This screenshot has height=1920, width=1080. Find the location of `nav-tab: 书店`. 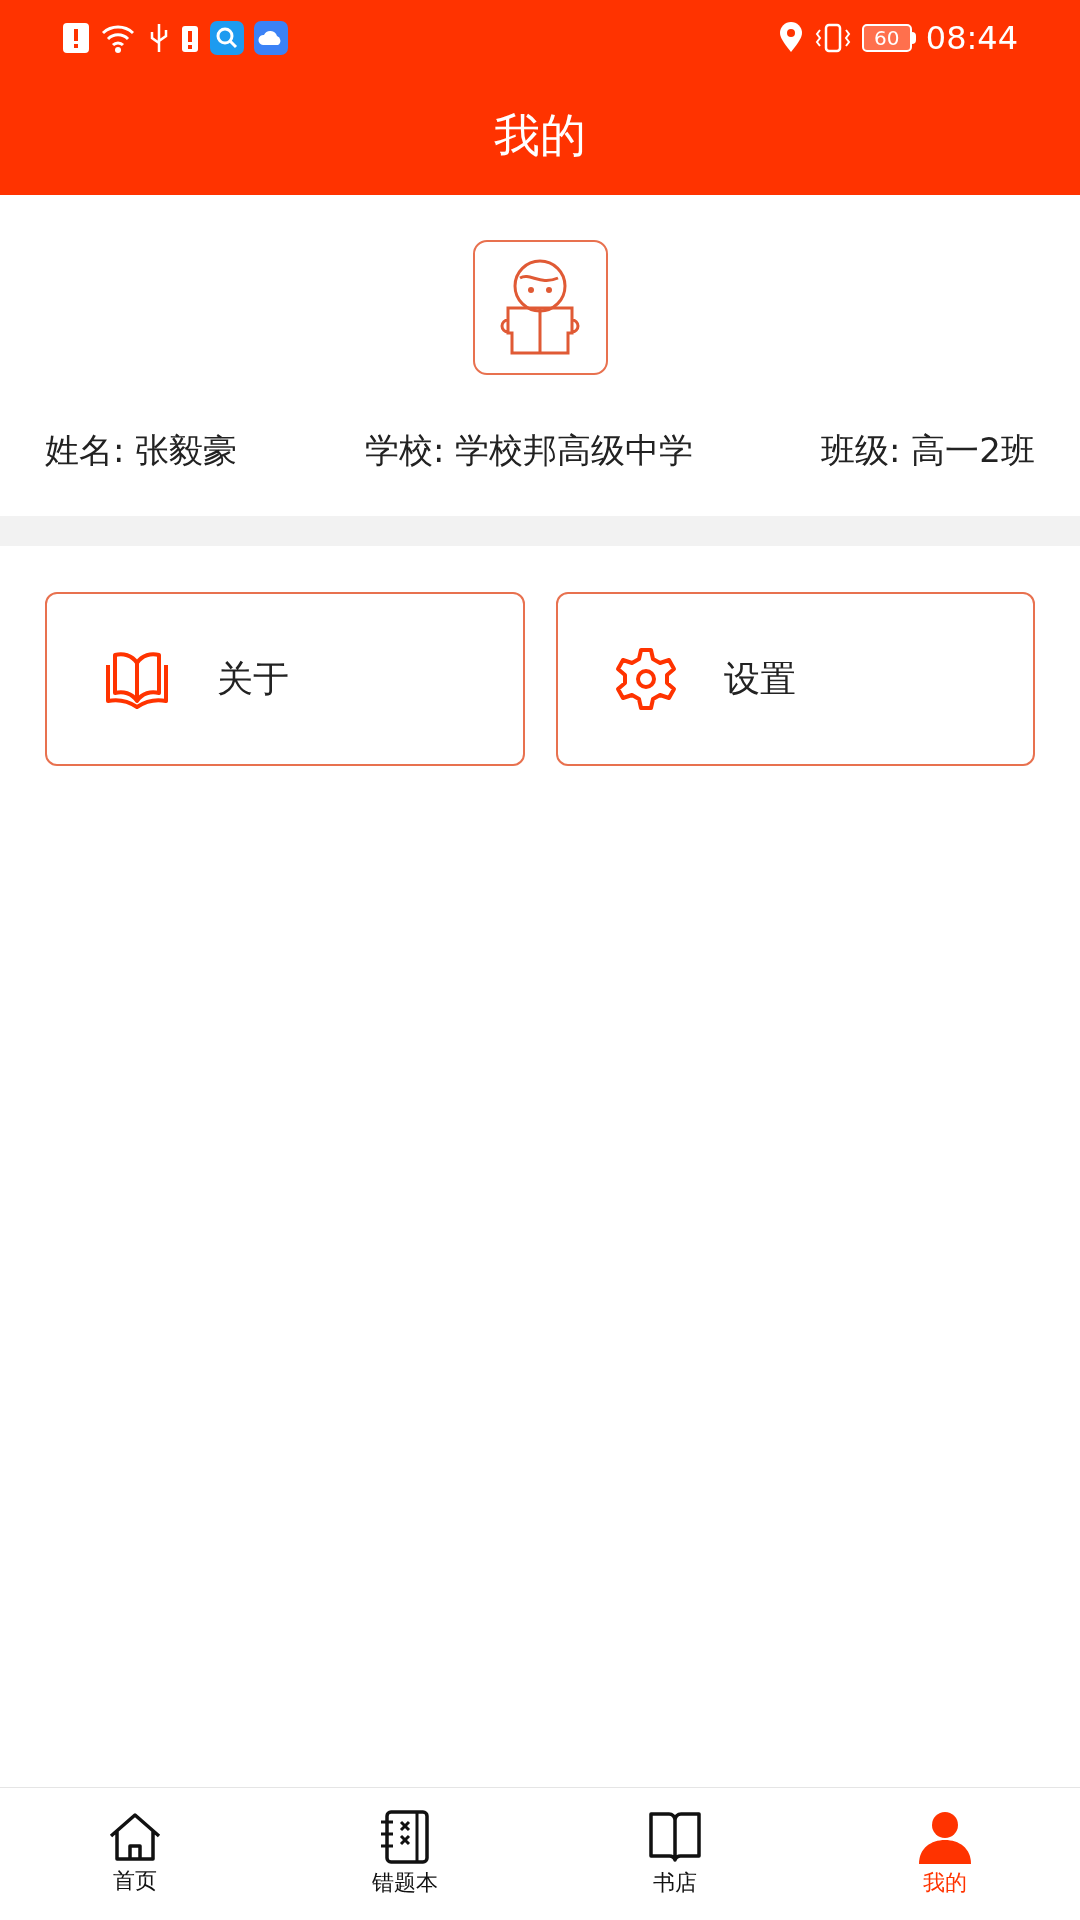

nav-tab: 书店 is located at coordinates (675, 1854).